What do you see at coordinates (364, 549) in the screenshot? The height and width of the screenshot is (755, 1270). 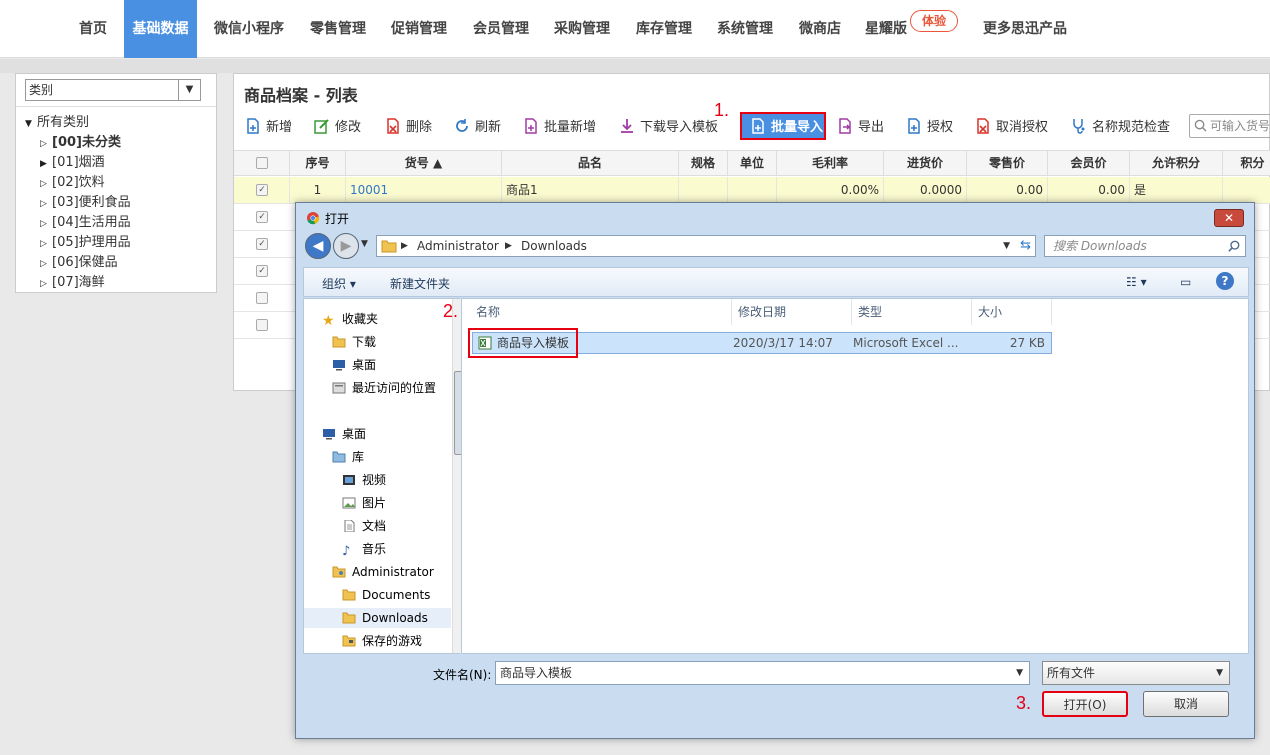 I see `nav-music: ♪ 音乐` at bounding box center [364, 549].